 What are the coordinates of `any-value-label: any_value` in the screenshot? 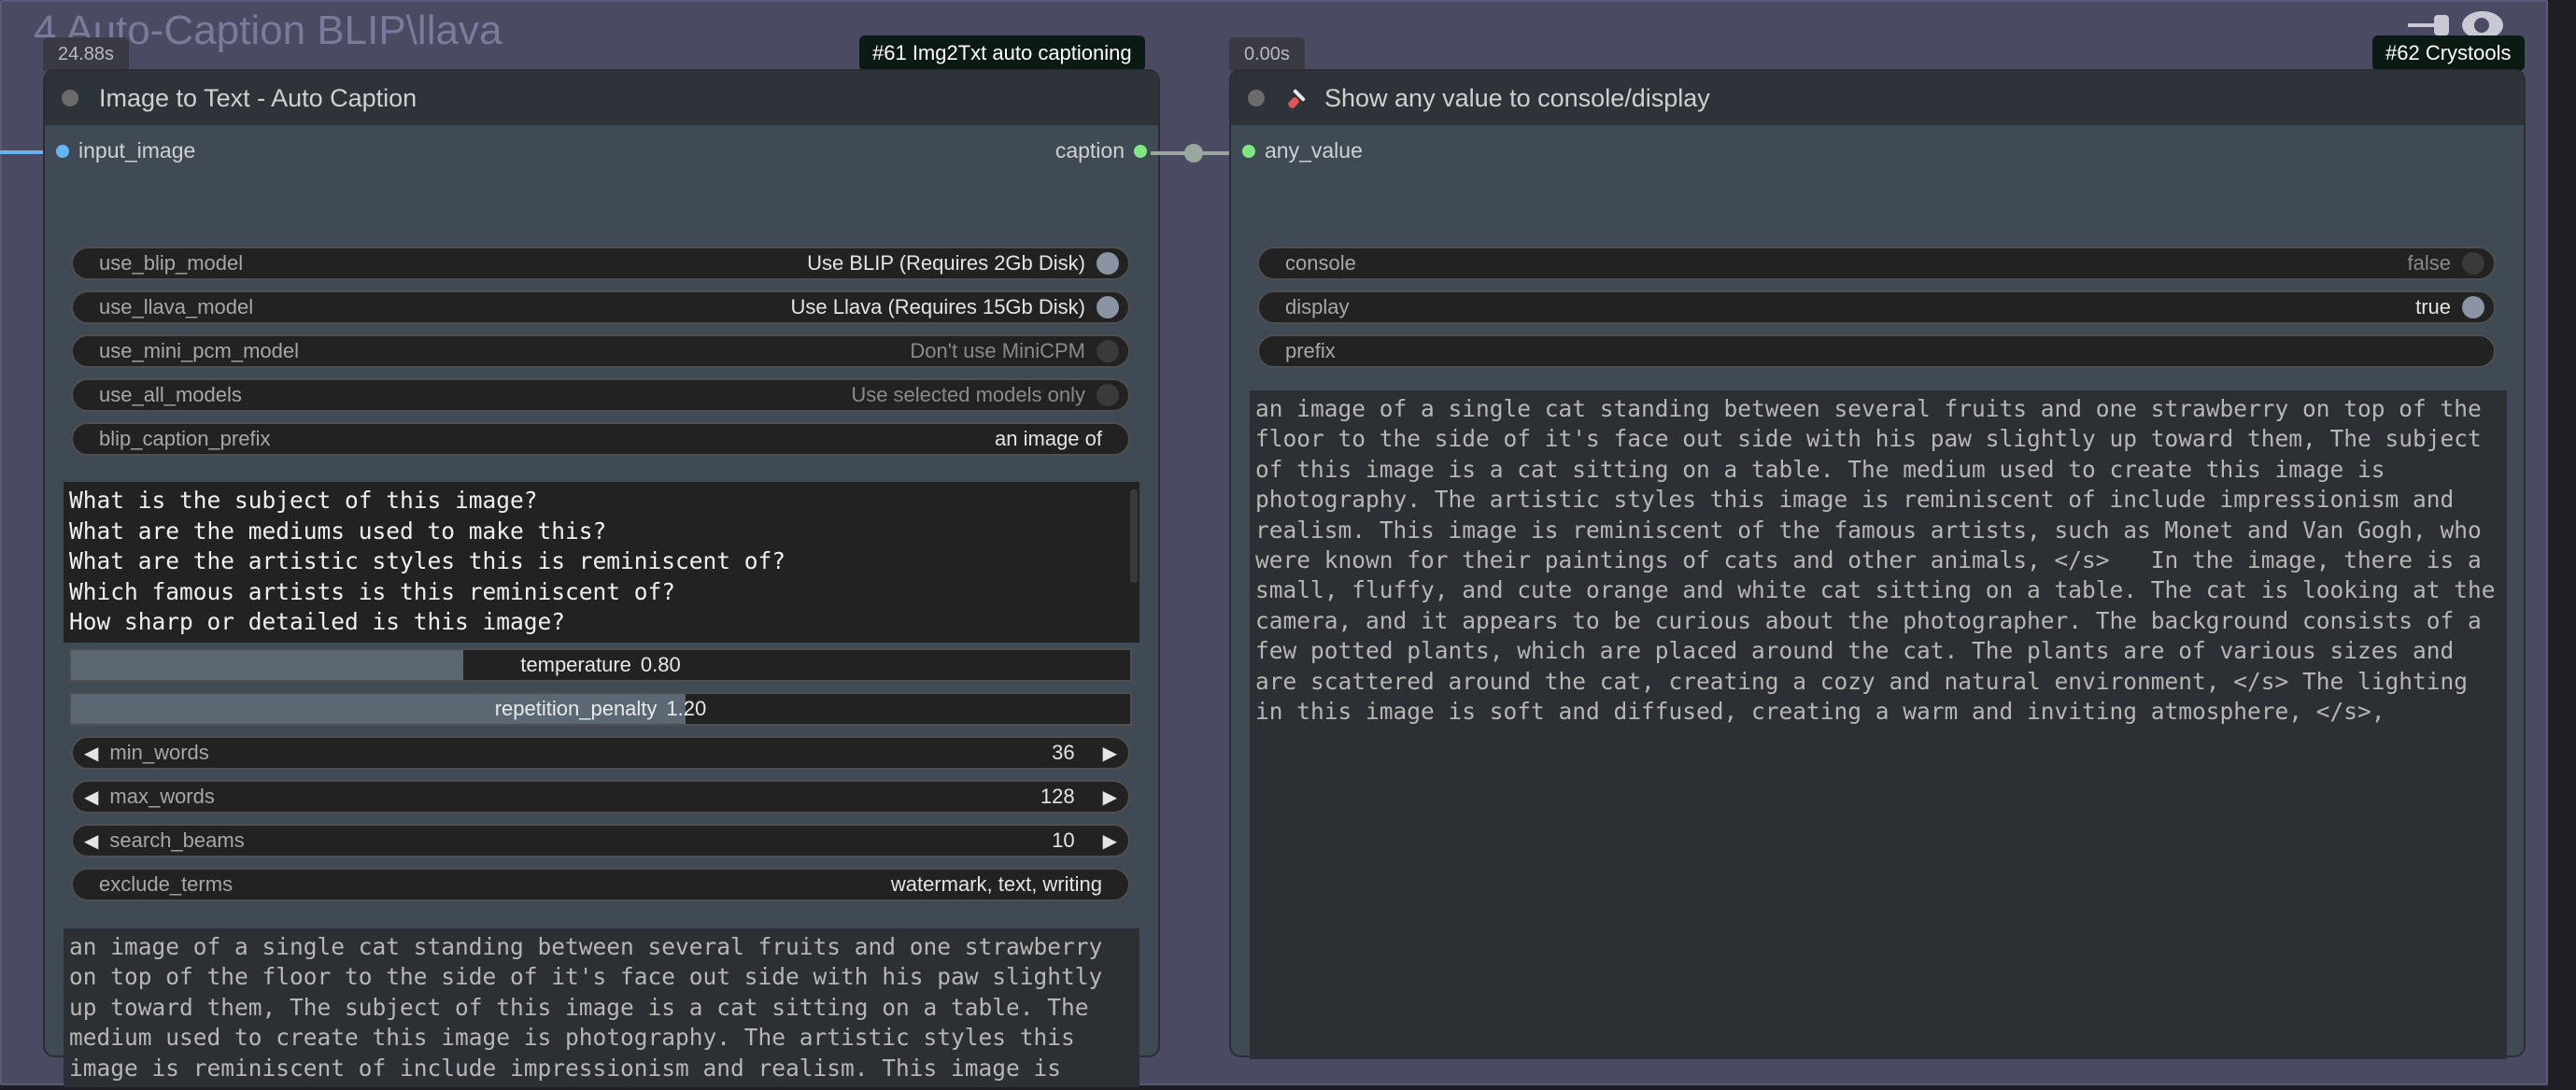 It's located at (1314, 151).